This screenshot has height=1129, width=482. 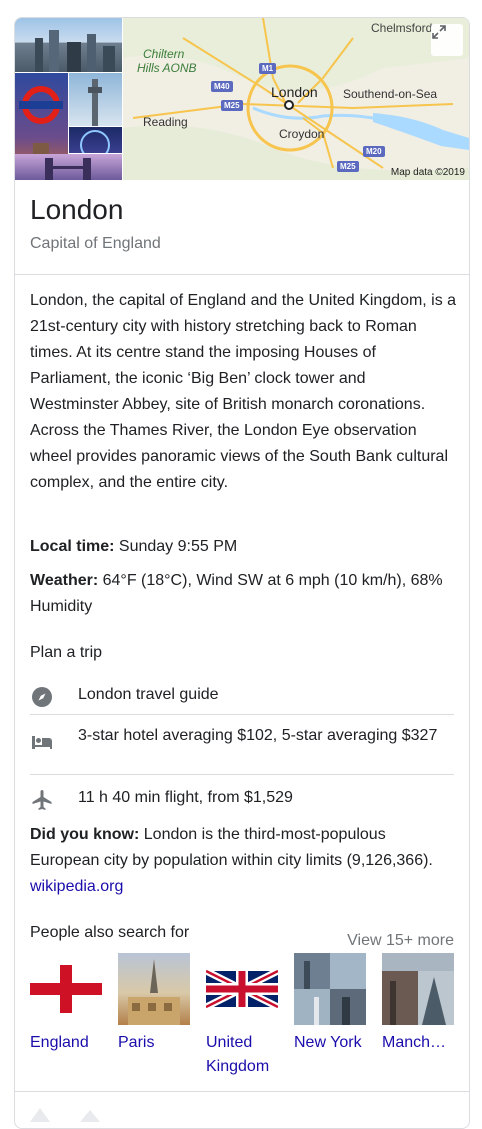 What do you see at coordinates (77, 209) in the screenshot?
I see `entity-title: London` at bounding box center [77, 209].